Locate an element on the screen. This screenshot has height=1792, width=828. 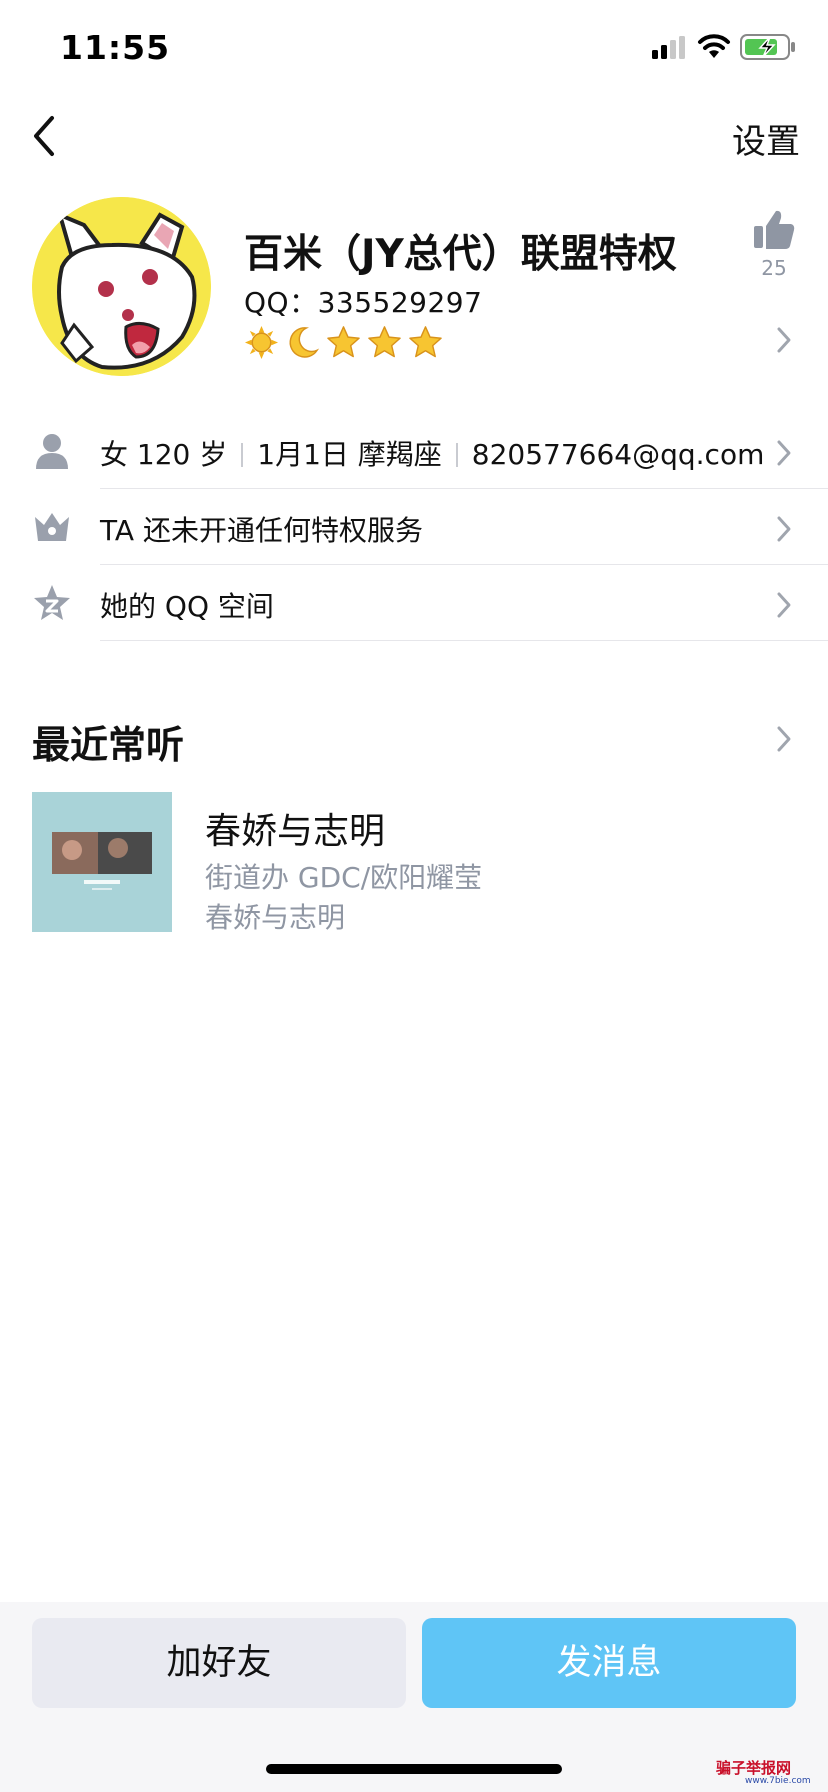
back-chevron-icon is located at coordinates (48, 136).